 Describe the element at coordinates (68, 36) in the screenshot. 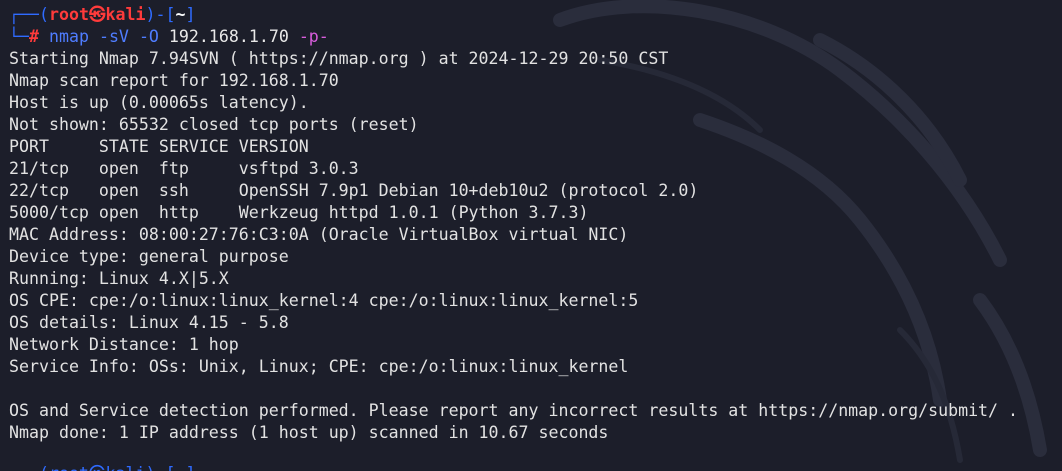

I see `command-program: nmap` at that location.